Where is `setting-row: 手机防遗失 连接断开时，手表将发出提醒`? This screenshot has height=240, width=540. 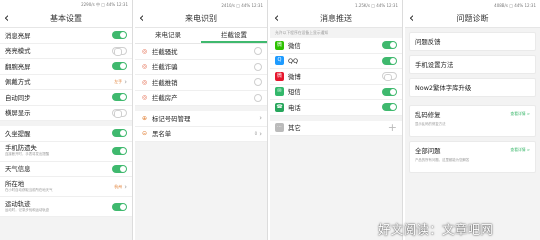
setting-row: 手机防遗失 连接断开时，手表将发出提醒 is located at coordinates (66, 151).